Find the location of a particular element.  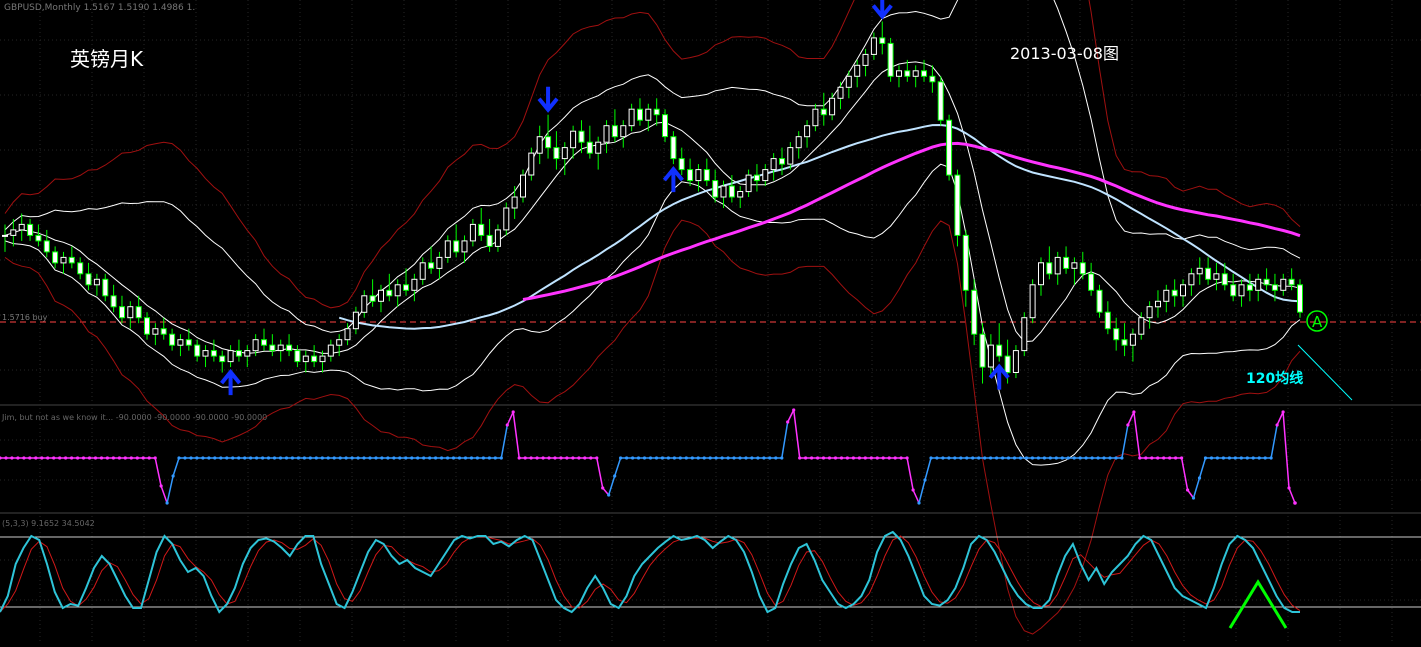

marker-a-letter: A is located at coordinates (1317, 322).